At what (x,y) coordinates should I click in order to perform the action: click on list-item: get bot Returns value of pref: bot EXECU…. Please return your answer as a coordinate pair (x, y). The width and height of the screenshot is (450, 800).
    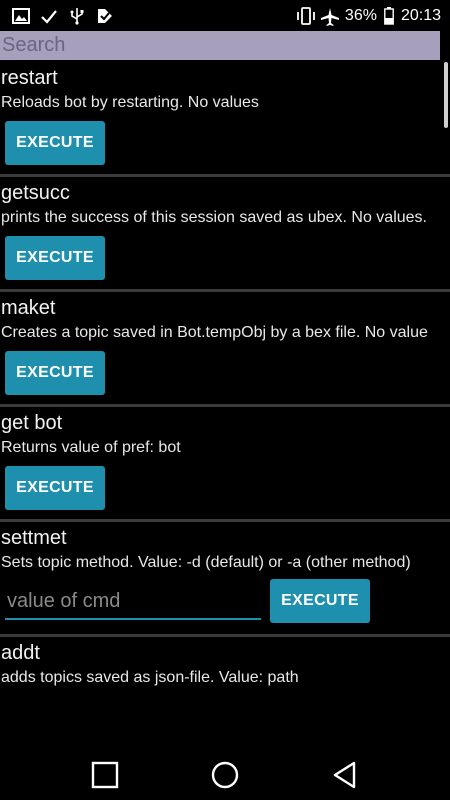
    Looking at the image, I should click on (225, 464).